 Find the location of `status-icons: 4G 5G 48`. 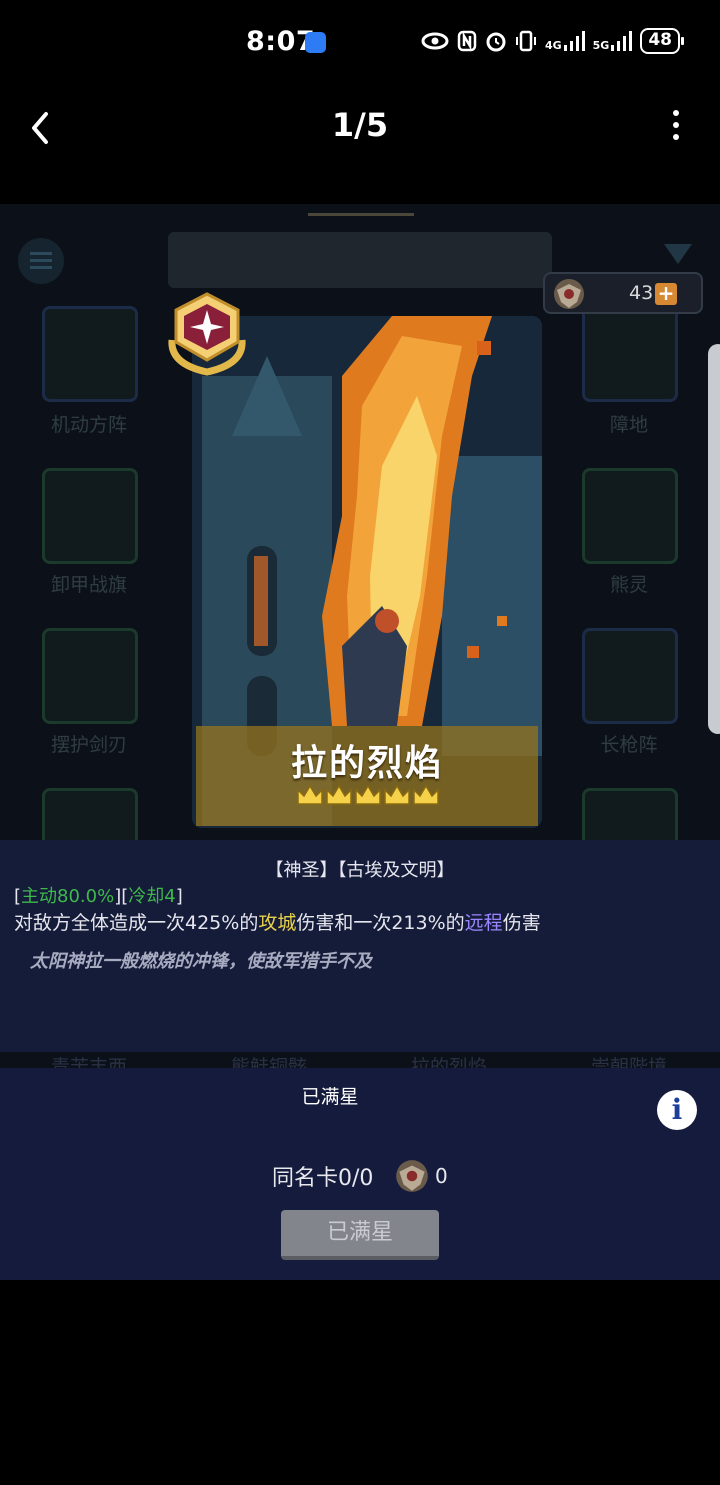

status-icons: 4G 5G 48 is located at coordinates (552, 41).